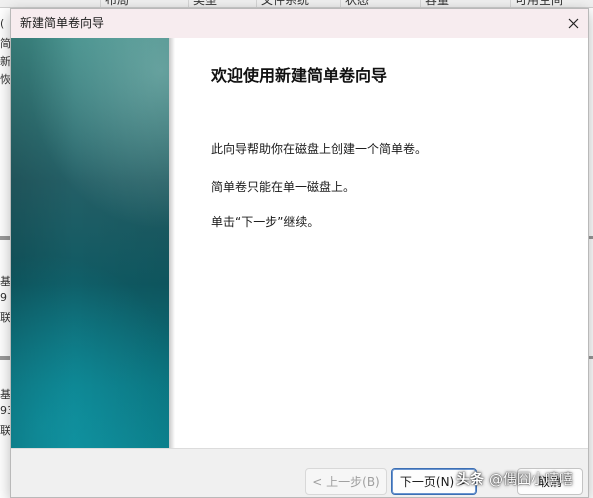  Describe the element at coordinates (283, 187) in the screenshot. I see `single-disk-note: 简单卷只能在单一磁盘上。` at that location.